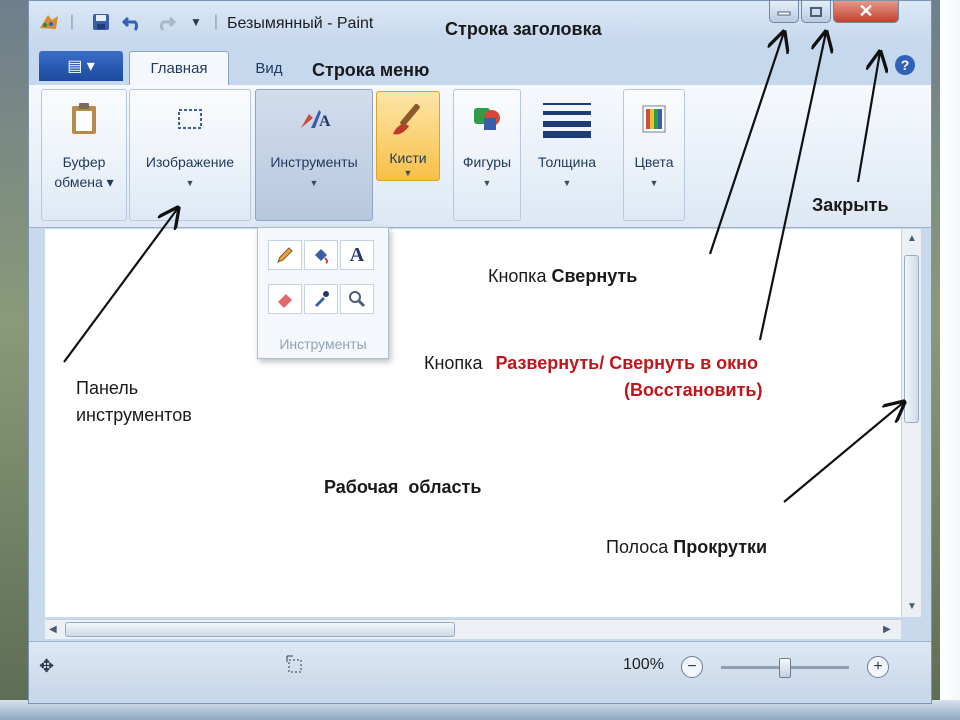 This screenshot has width=960, height=720. What do you see at coordinates (720, 547) in the screenshot?
I see `scrollbar-annotation-bold: Прокрутки` at bounding box center [720, 547].